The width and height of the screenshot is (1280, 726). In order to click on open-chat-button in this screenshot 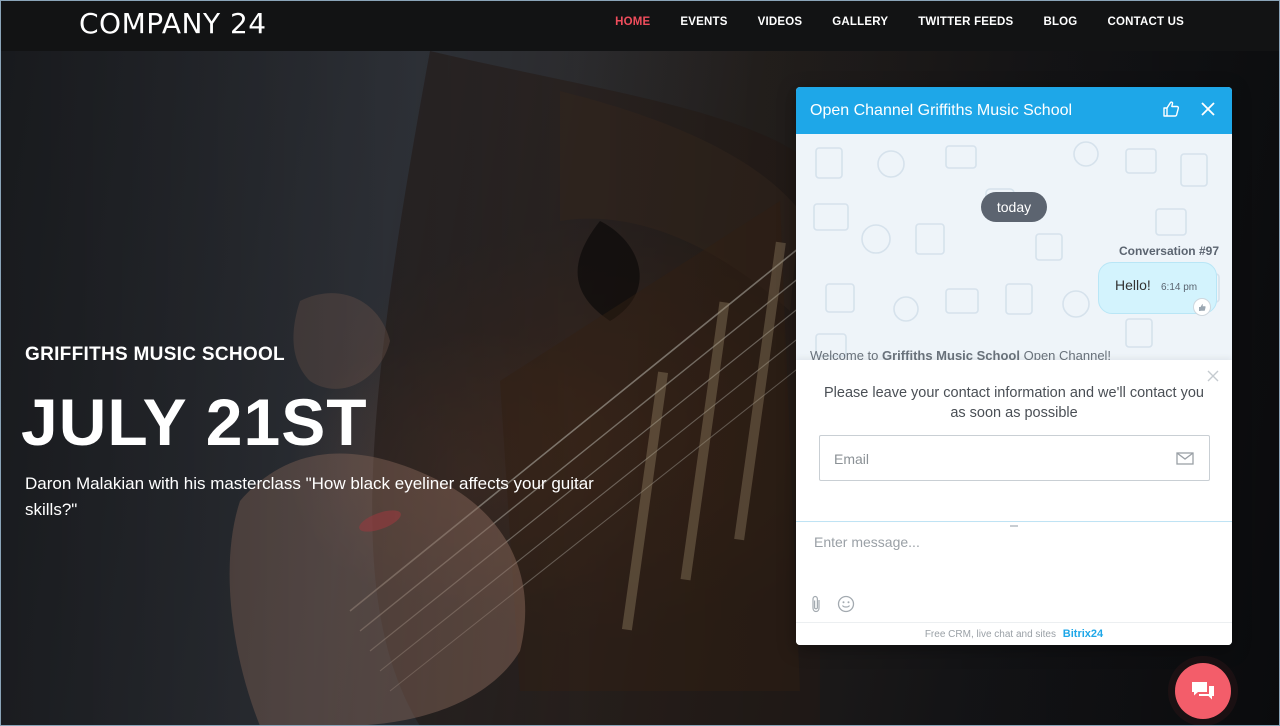, I will do `click(1203, 691)`.